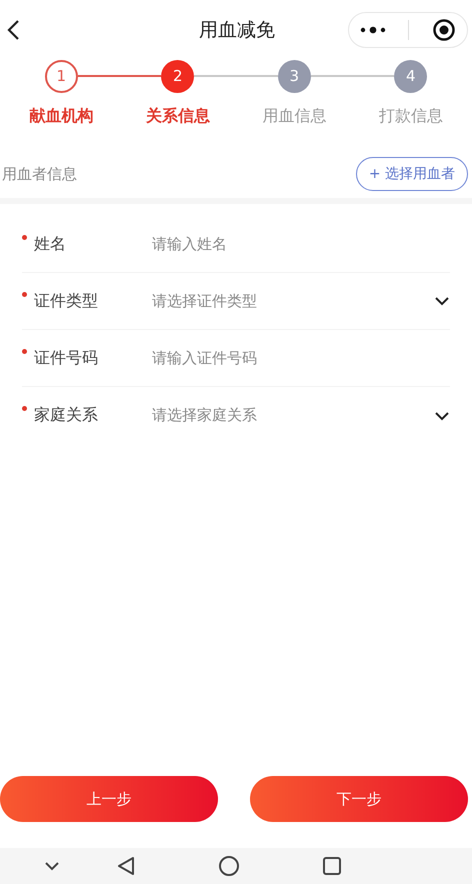  I want to click on input-field: 请输入姓名, so click(301, 244).